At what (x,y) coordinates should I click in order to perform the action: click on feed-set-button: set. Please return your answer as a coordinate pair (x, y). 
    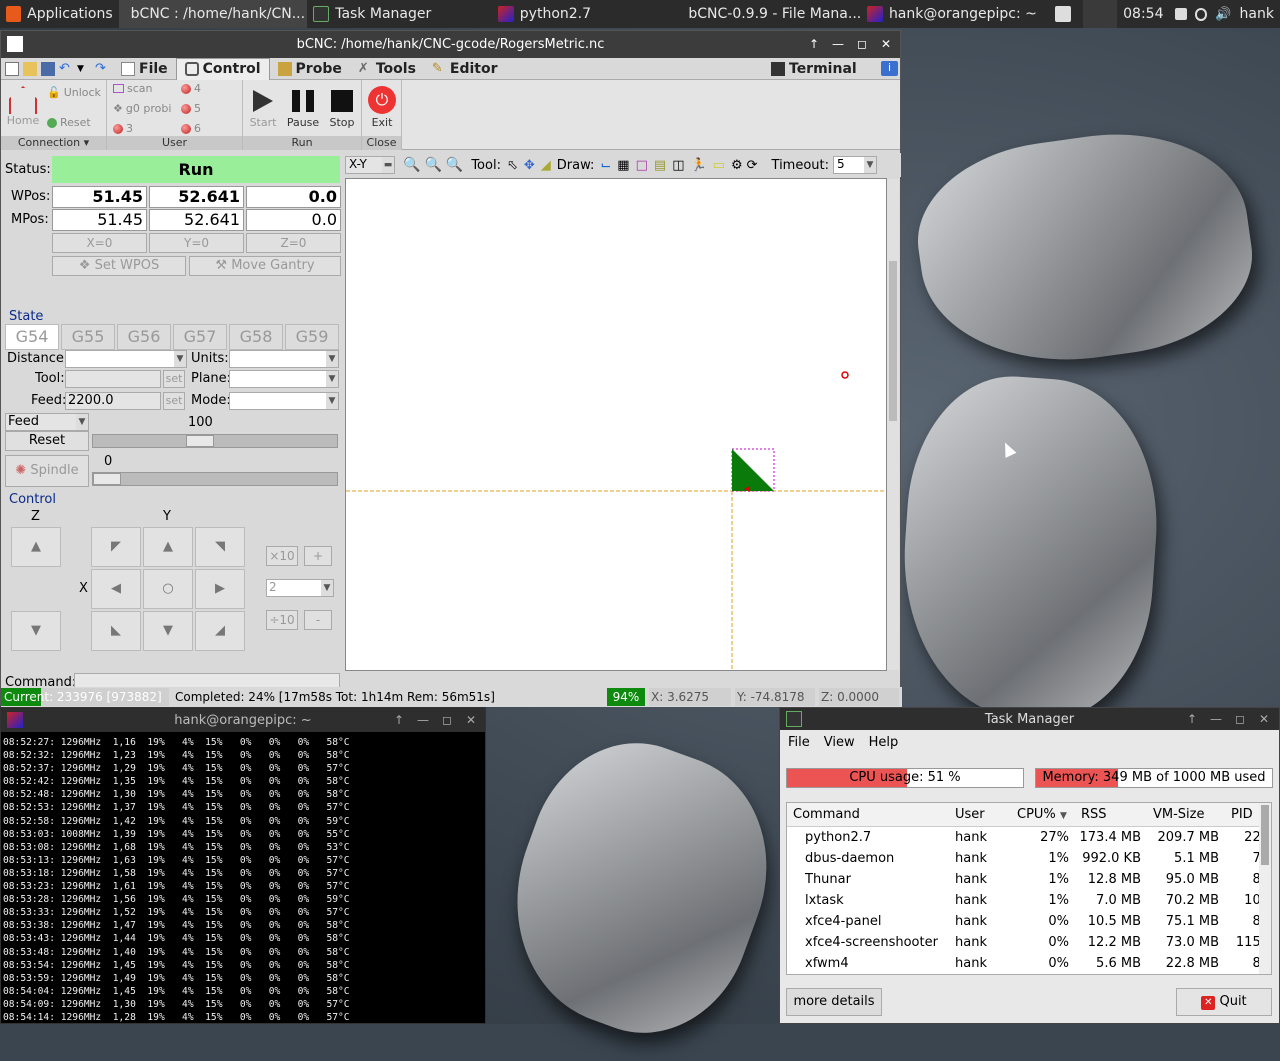
    Looking at the image, I should click on (174, 401).